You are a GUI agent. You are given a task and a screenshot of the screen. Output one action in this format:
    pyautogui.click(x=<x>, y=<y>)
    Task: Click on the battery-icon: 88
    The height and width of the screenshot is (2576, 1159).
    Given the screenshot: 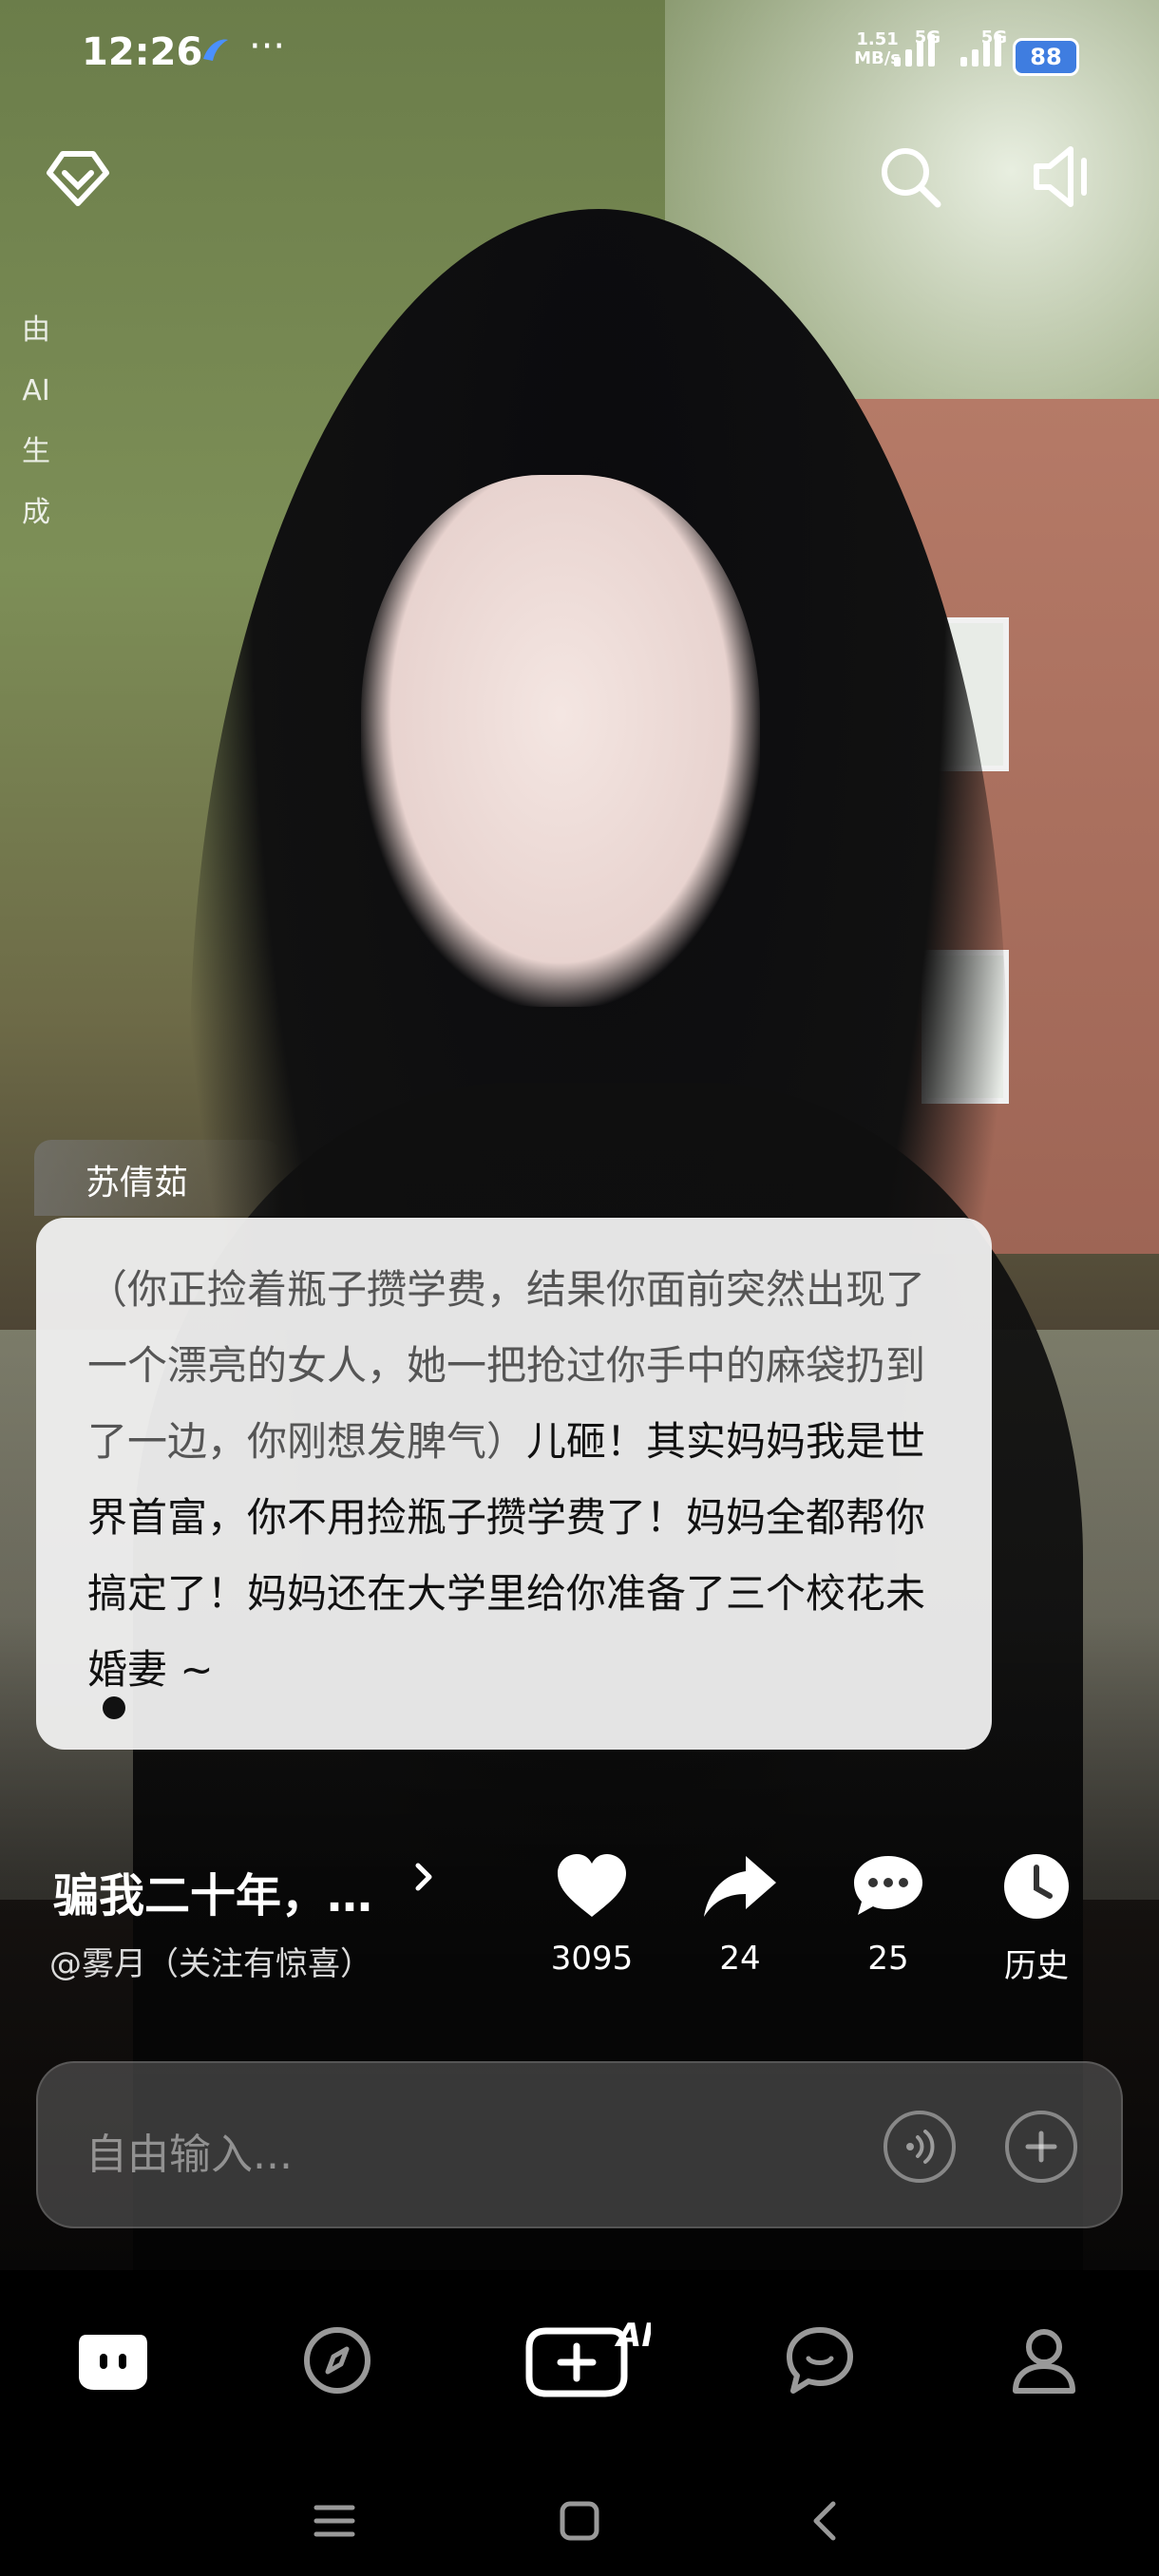 What is the action you would take?
    pyautogui.click(x=1046, y=57)
    